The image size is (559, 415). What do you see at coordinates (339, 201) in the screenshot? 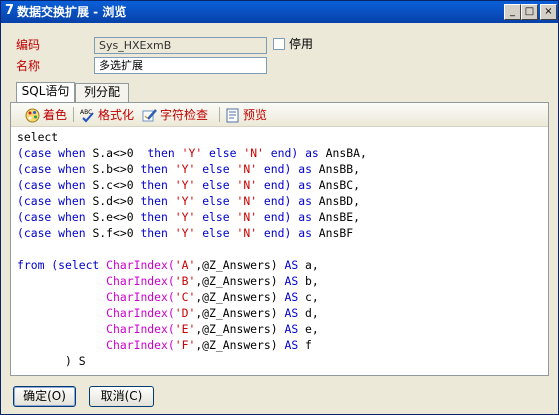
I see `code-token: AnsBD,` at bounding box center [339, 201].